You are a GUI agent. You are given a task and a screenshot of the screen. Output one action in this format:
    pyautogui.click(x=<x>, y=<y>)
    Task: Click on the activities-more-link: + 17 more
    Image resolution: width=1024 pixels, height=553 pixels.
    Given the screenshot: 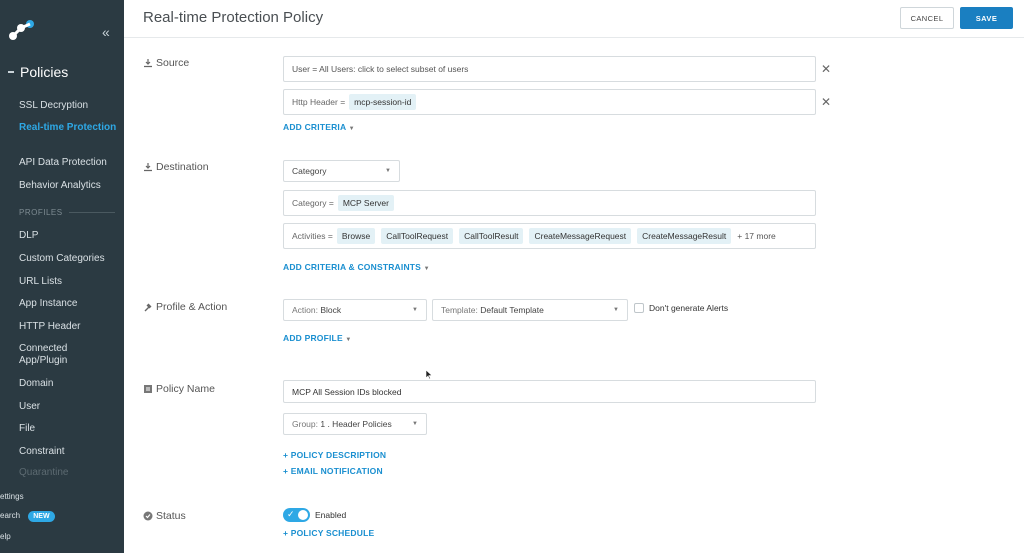 What is the action you would take?
    pyautogui.click(x=756, y=236)
    